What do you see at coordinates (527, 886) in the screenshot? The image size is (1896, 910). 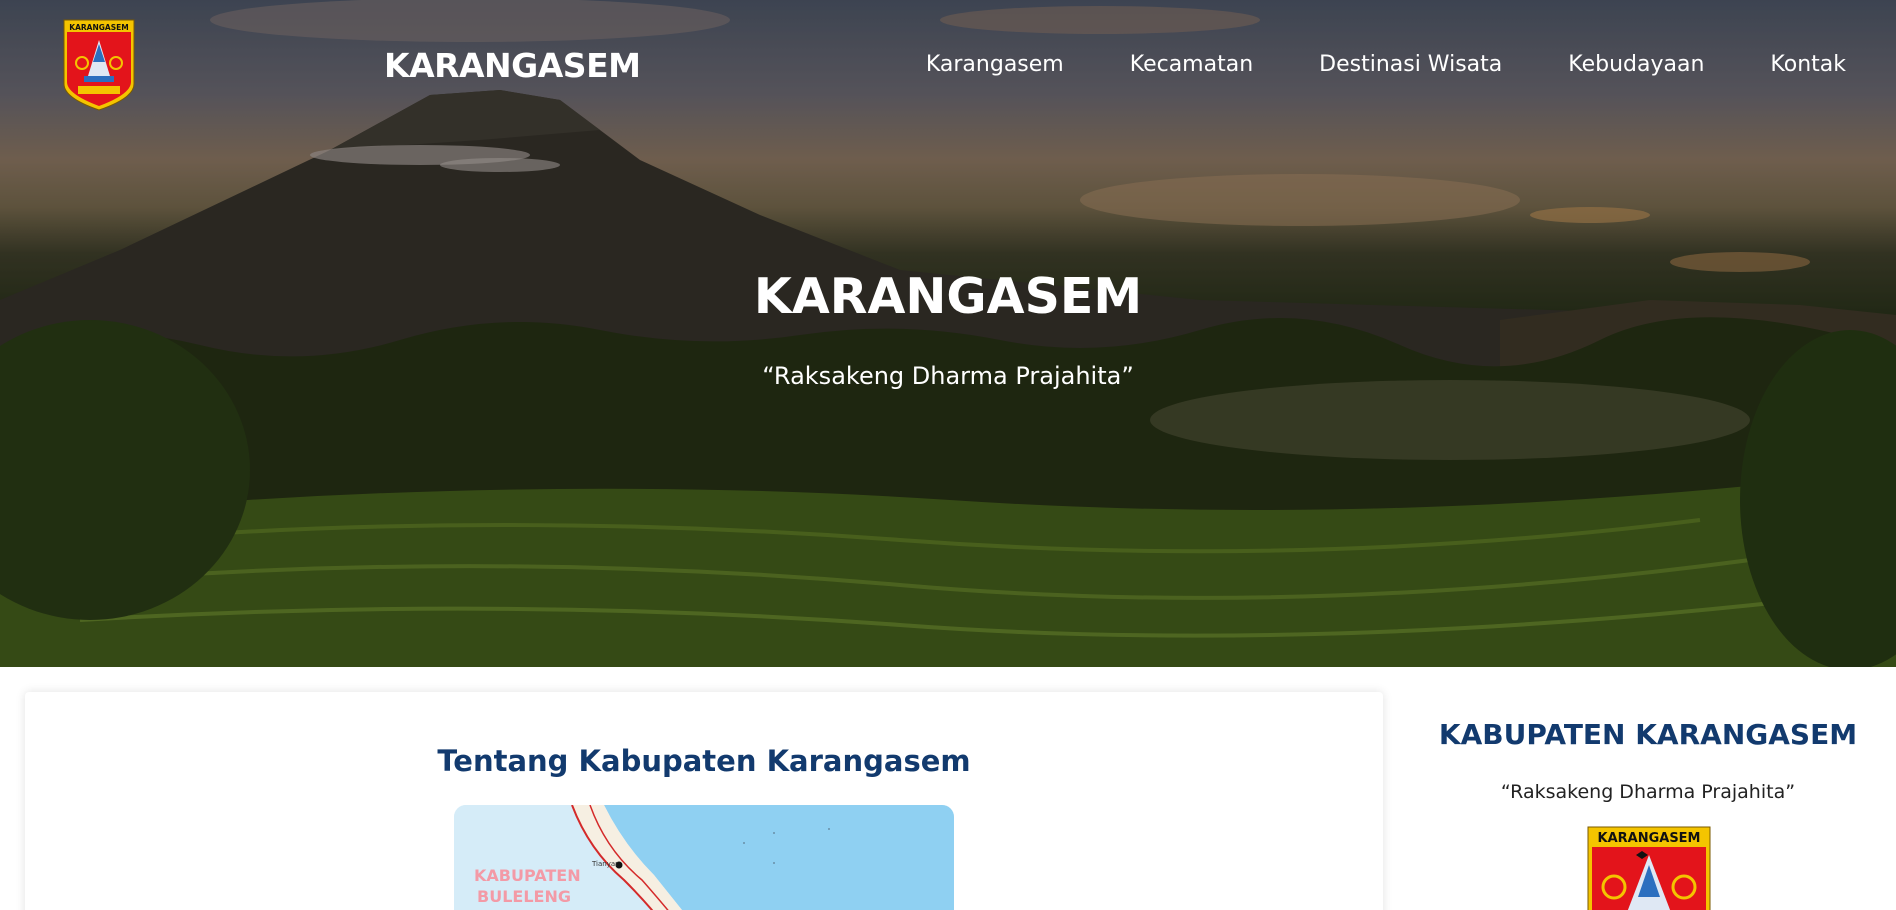 I see `map-region-label: KABUPATEN BULELENG` at bounding box center [527, 886].